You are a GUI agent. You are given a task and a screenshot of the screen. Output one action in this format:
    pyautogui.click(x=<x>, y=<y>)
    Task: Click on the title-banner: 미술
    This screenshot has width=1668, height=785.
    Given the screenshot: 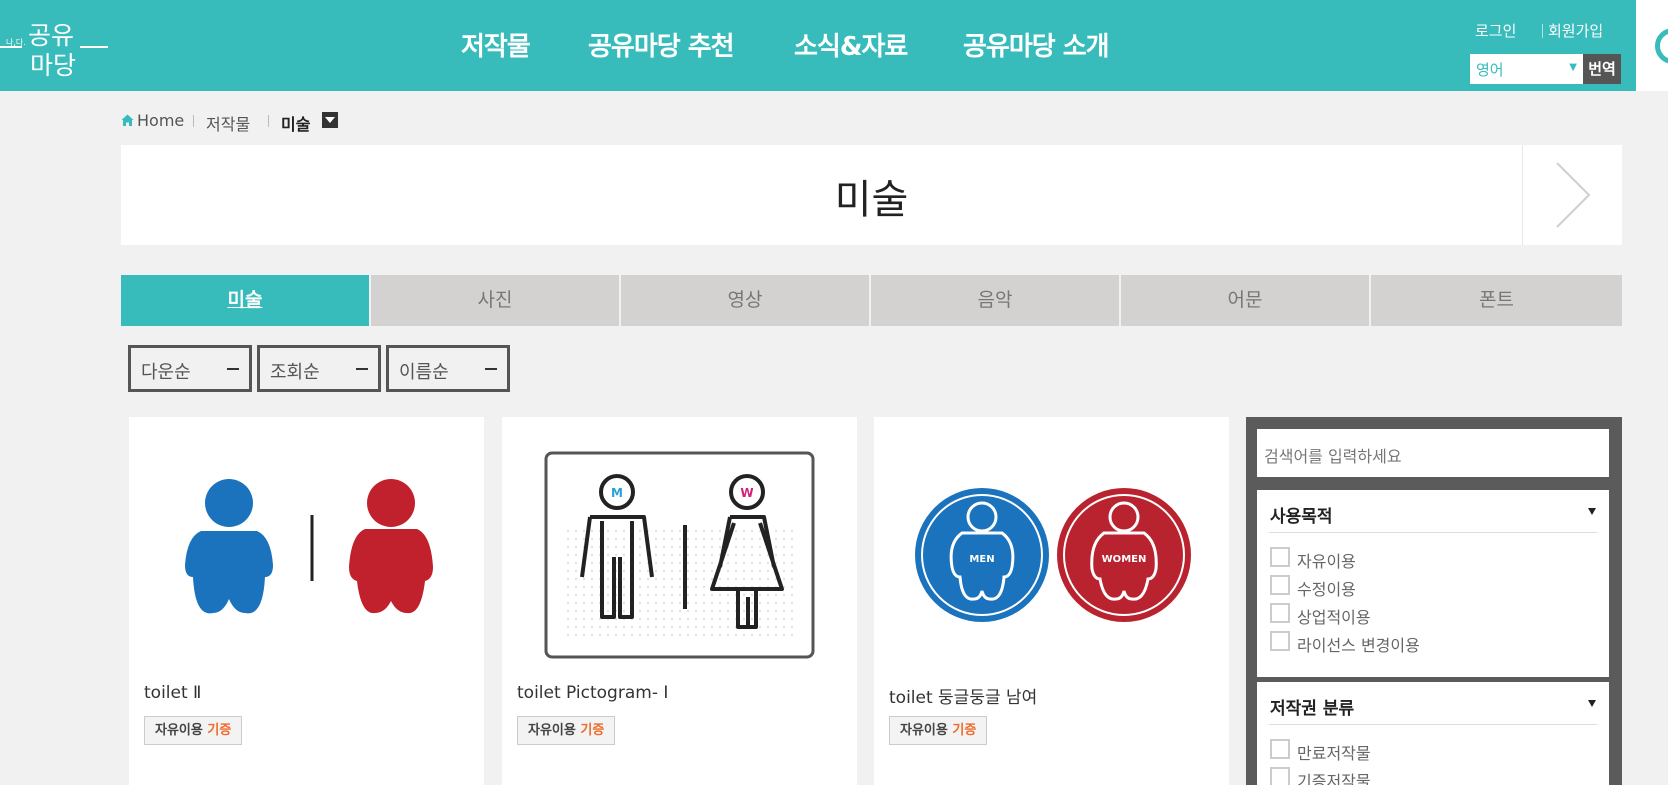 What is the action you would take?
    pyautogui.click(x=871, y=195)
    